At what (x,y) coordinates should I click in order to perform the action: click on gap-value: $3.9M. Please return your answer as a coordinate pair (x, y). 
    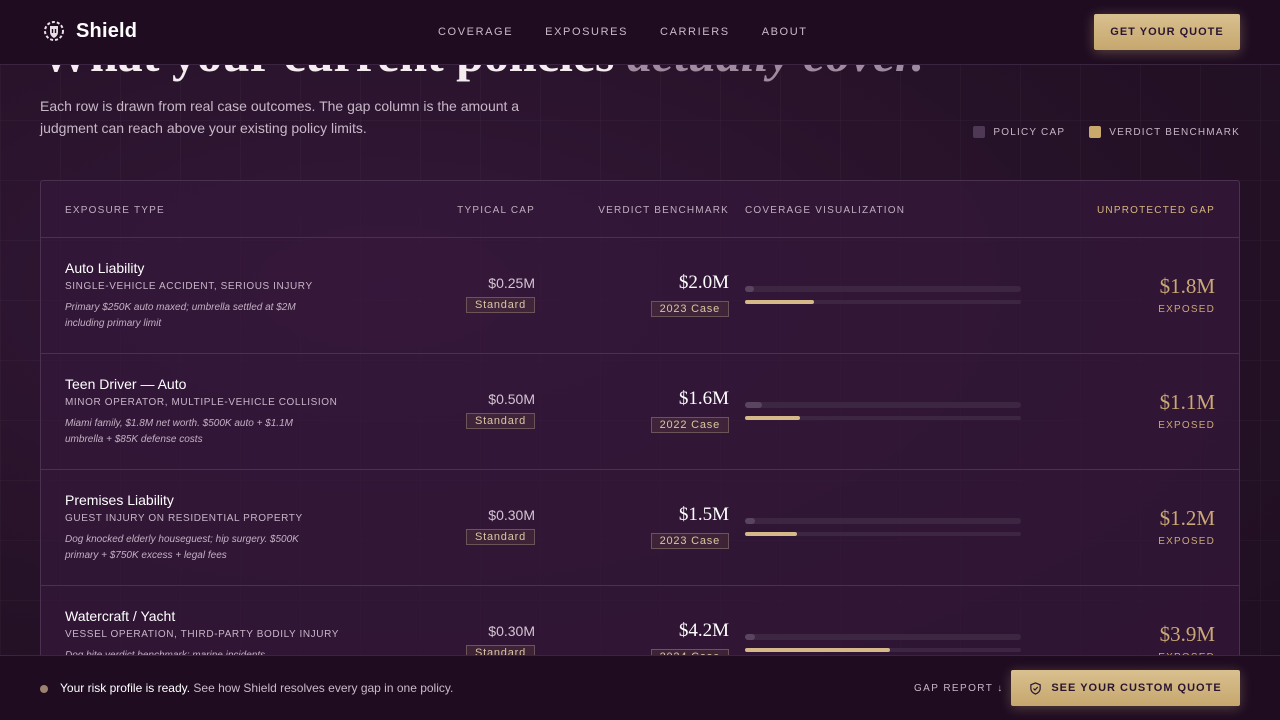
    Looking at the image, I should click on (1187, 634).